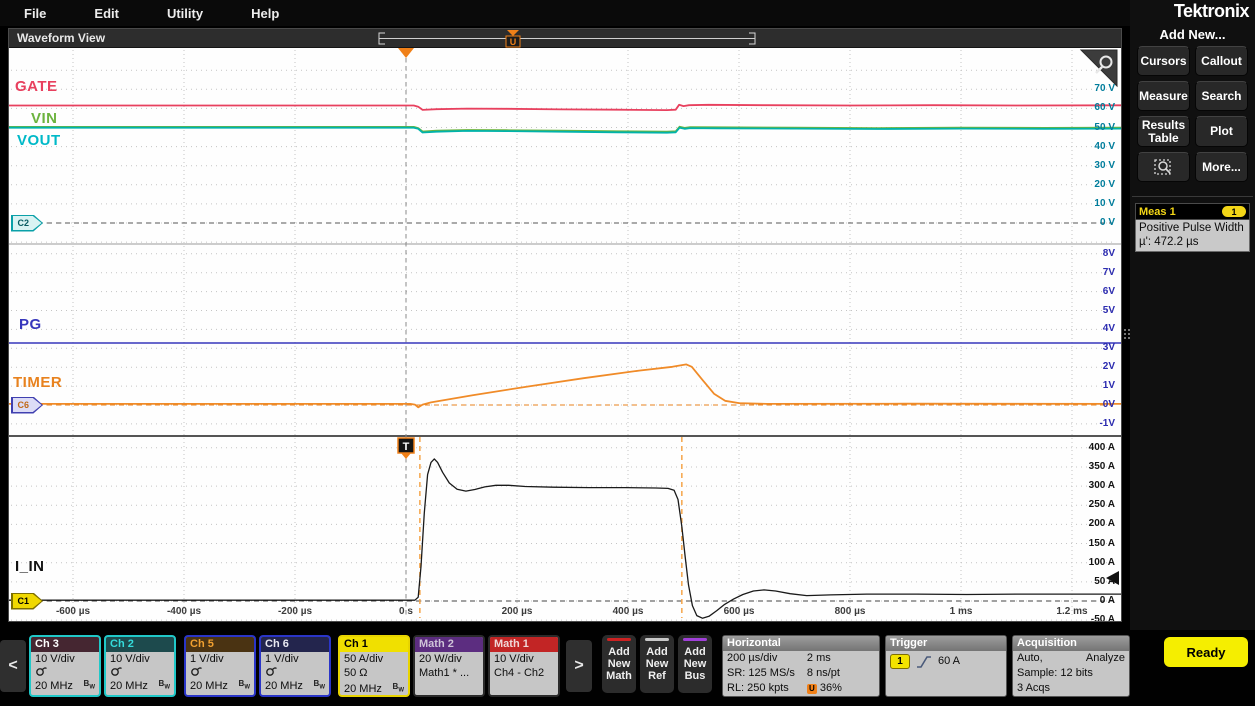 Image resolution: width=1255 pixels, height=706 pixels. What do you see at coordinates (220, 644) in the screenshot?
I see `channel-badge-header: Ch 5` at bounding box center [220, 644].